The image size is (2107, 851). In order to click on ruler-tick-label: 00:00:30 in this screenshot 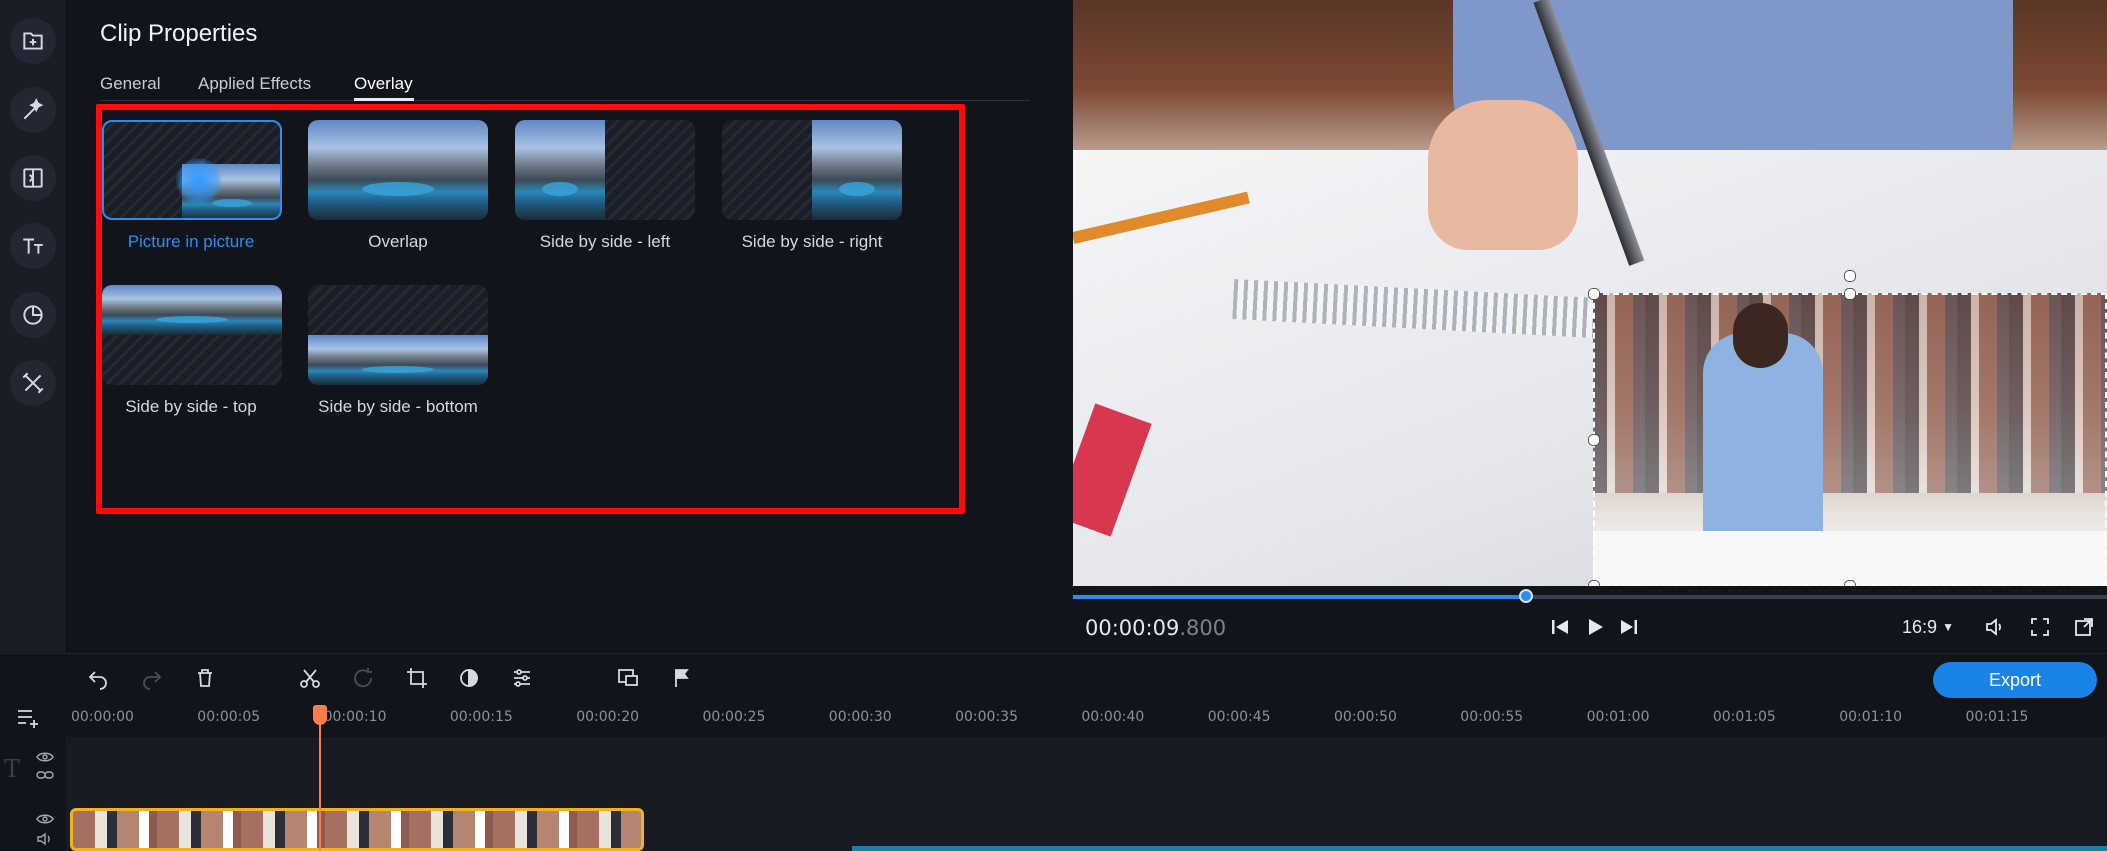, I will do `click(860, 717)`.